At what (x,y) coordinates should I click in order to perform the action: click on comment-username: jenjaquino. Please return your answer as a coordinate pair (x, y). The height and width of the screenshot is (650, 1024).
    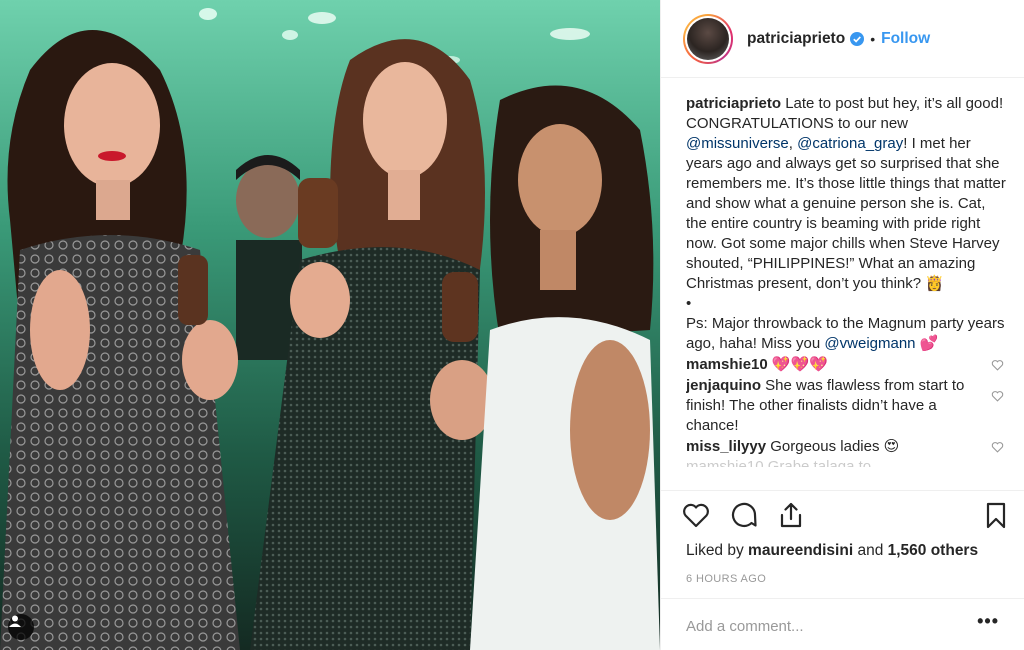
    Looking at the image, I should click on (723, 385).